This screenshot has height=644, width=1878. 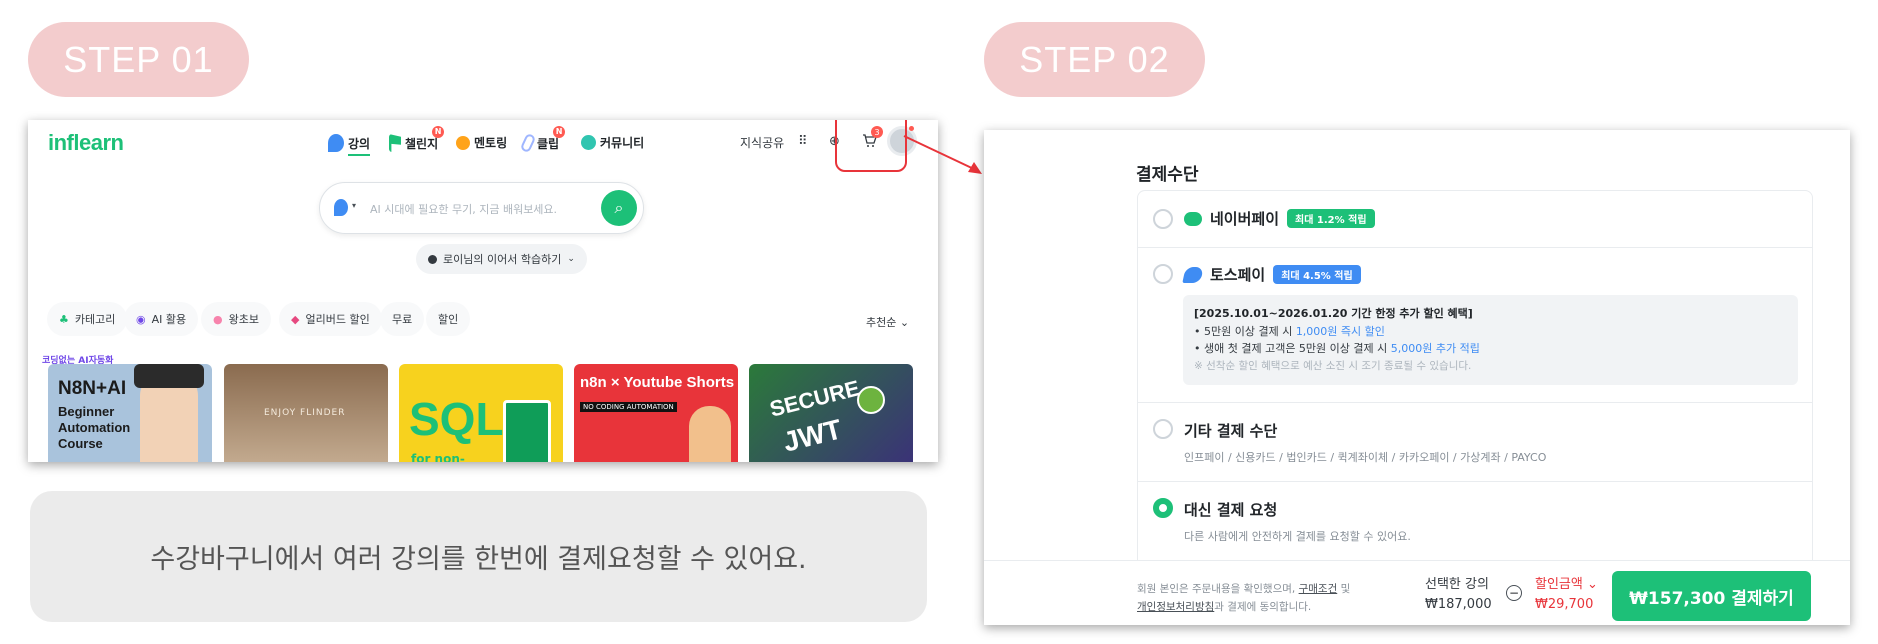 What do you see at coordinates (432, 259) in the screenshot?
I see `location-icon` at bounding box center [432, 259].